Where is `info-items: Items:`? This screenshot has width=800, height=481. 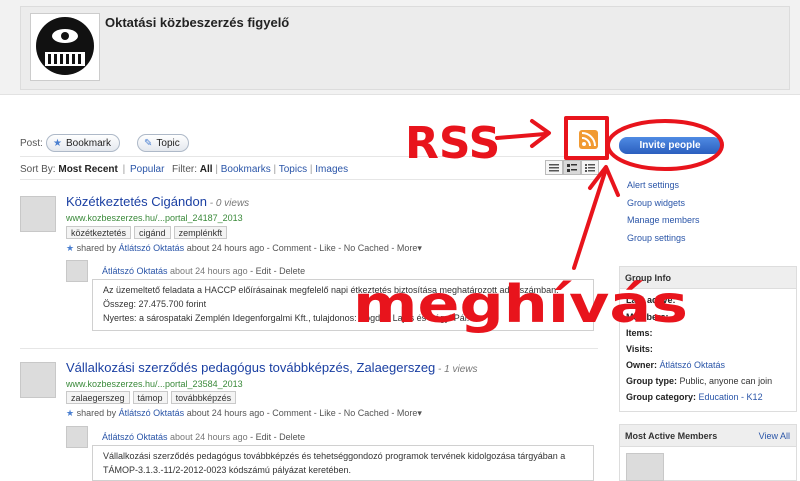 info-items: Items: is located at coordinates (639, 333).